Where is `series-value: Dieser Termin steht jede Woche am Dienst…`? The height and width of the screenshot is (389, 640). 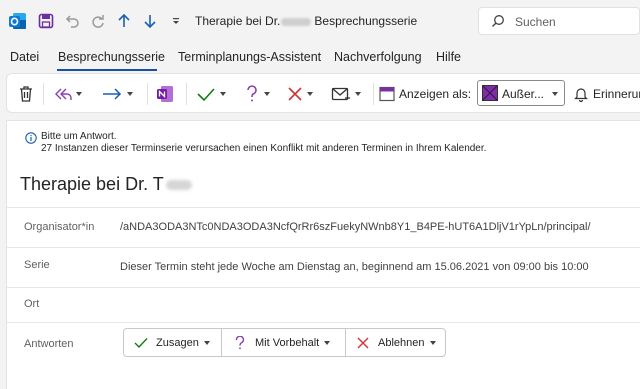
series-value: Dieser Termin steht jede Woche am Dienst… is located at coordinates (354, 267).